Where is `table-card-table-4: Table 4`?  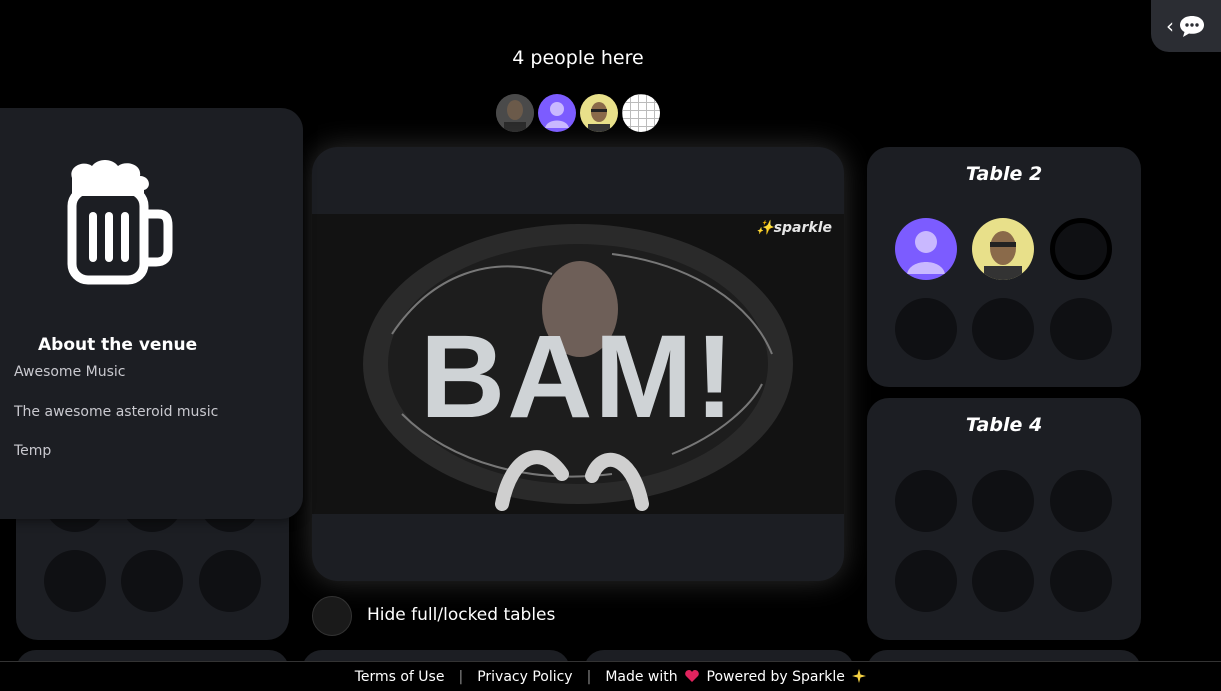 table-card-table-4: Table 4 is located at coordinates (1004, 519).